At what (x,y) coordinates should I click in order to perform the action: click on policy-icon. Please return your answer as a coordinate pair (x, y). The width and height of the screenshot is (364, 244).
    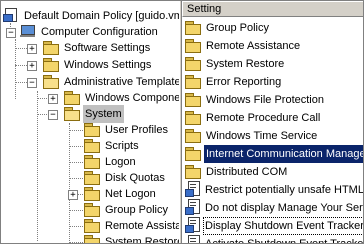
    Looking at the image, I should click on (11, 15).